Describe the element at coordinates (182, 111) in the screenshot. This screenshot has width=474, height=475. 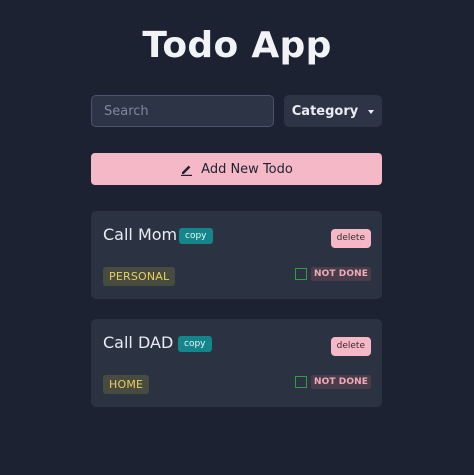
I see `search-input` at that location.